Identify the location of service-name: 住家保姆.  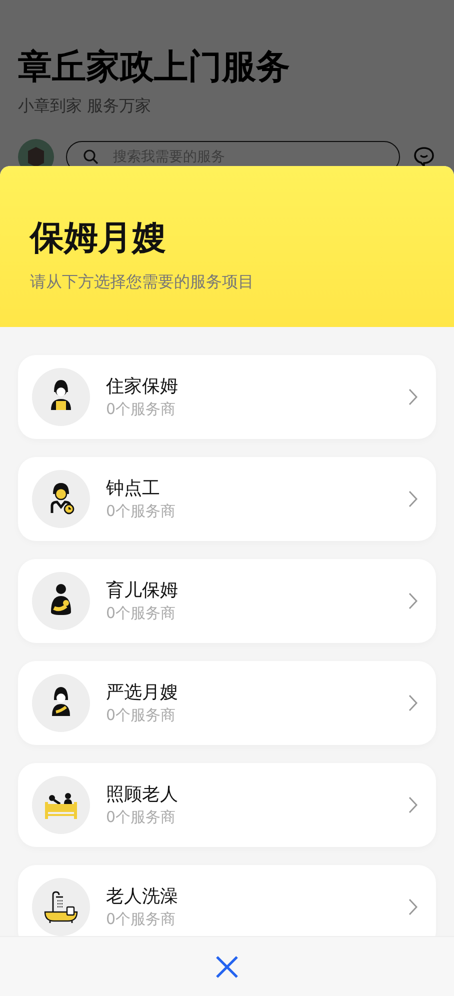
(142, 387).